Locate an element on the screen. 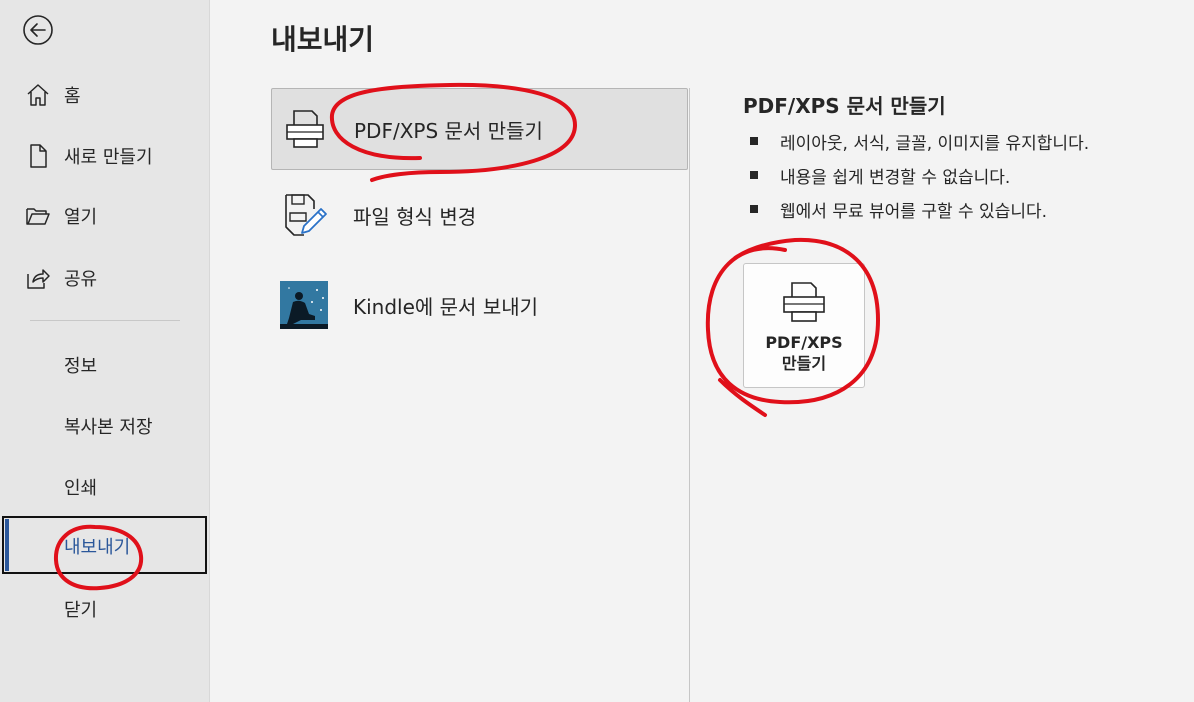 The image size is (1194, 702). nav-share: 공유 is located at coordinates (109, 278).